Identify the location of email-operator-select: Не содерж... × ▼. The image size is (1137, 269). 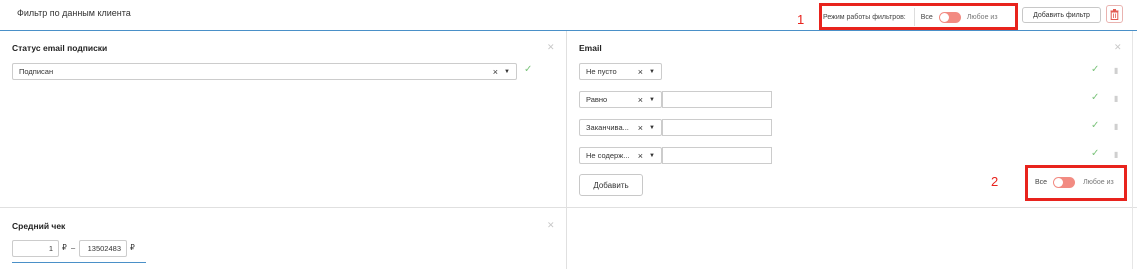
(620, 155).